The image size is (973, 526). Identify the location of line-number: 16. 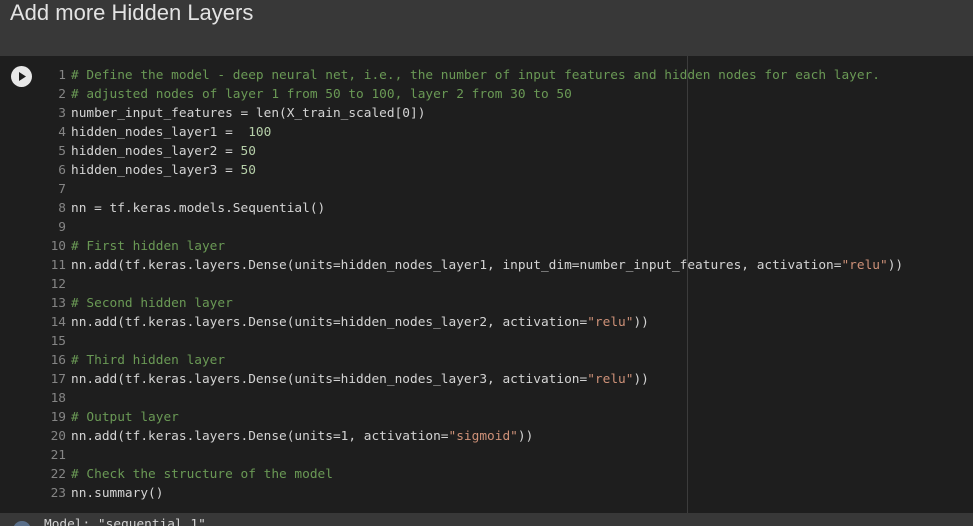
(58, 360).